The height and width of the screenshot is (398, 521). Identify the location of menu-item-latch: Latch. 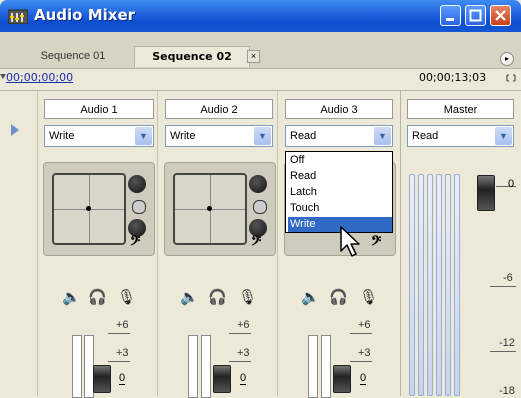
(340, 192).